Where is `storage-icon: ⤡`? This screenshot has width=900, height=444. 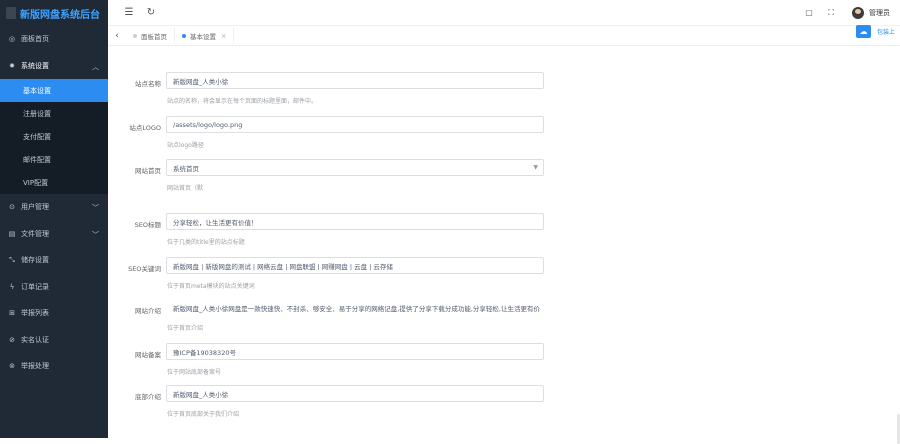 storage-icon: ⤡ is located at coordinates (12, 260).